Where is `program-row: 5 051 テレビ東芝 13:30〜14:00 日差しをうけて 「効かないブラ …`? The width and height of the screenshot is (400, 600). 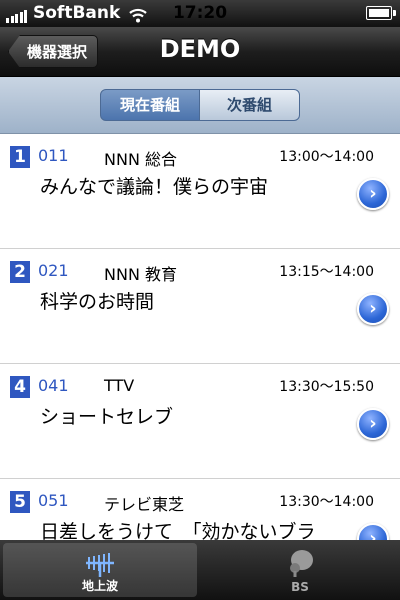 program-row: 5 051 テレビ東芝 13:30〜14:00 日差しをうけて 「効かないブラ … is located at coordinates (200, 509).